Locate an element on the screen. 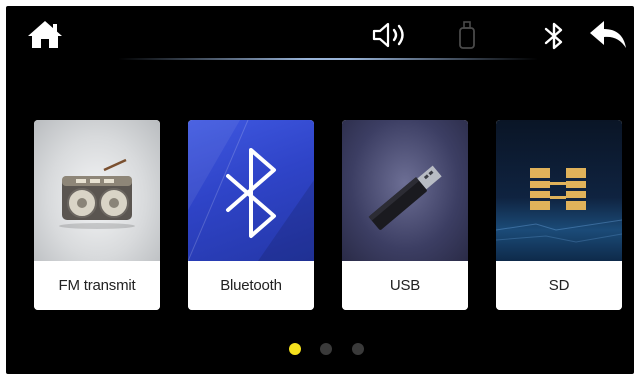 This screenshot has width=640, height=380. usb-card: USB is located at coordinates (405, 215).